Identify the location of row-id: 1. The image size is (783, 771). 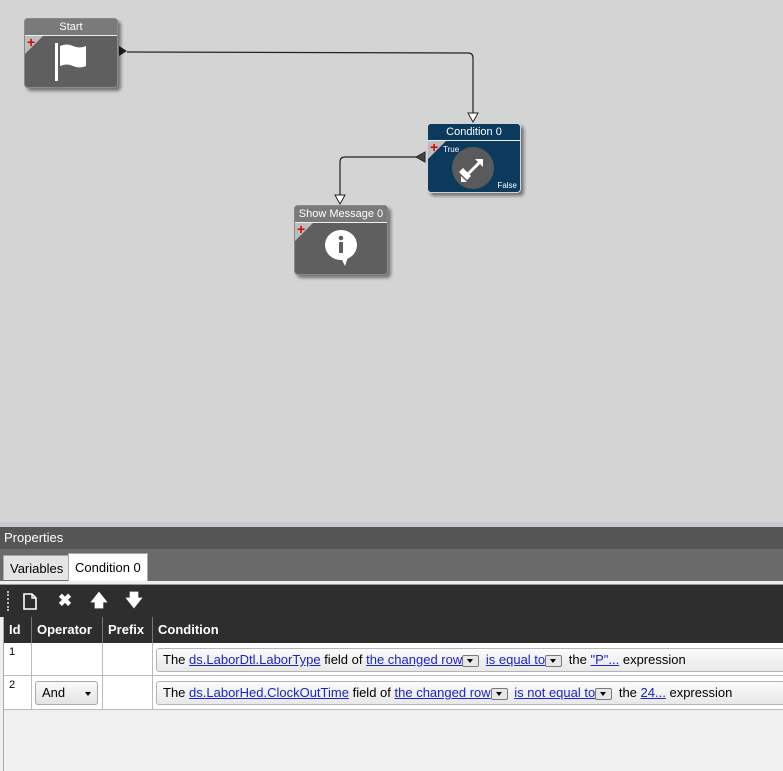
(18, 659).